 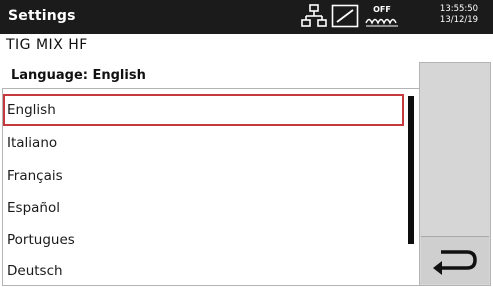 I want to click on clock-time: 13:55:50, so click(x=459, y=9).